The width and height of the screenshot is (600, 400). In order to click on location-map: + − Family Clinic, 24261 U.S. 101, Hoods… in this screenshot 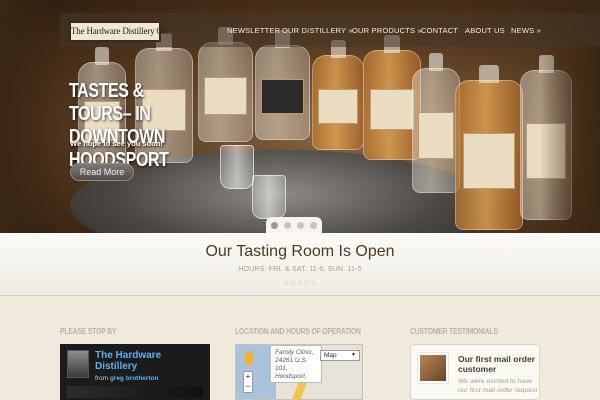, I will do `click(299, 372)`.